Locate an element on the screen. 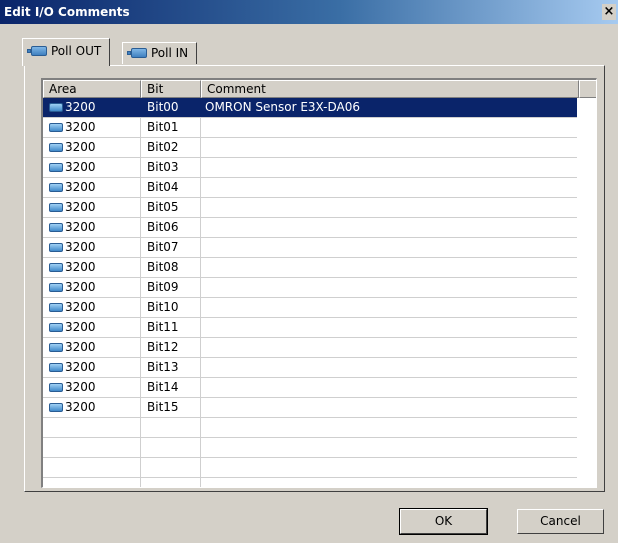  table-row: 3200 Bit08 is located at coordinates (310, 268).